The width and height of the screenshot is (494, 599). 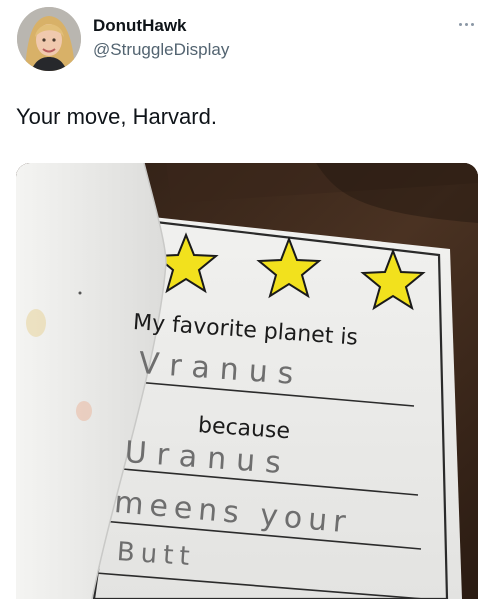 What do you see at coordinates (49, 39) in the screenshot?
I see `avatar` at bounding box center [49, 39].